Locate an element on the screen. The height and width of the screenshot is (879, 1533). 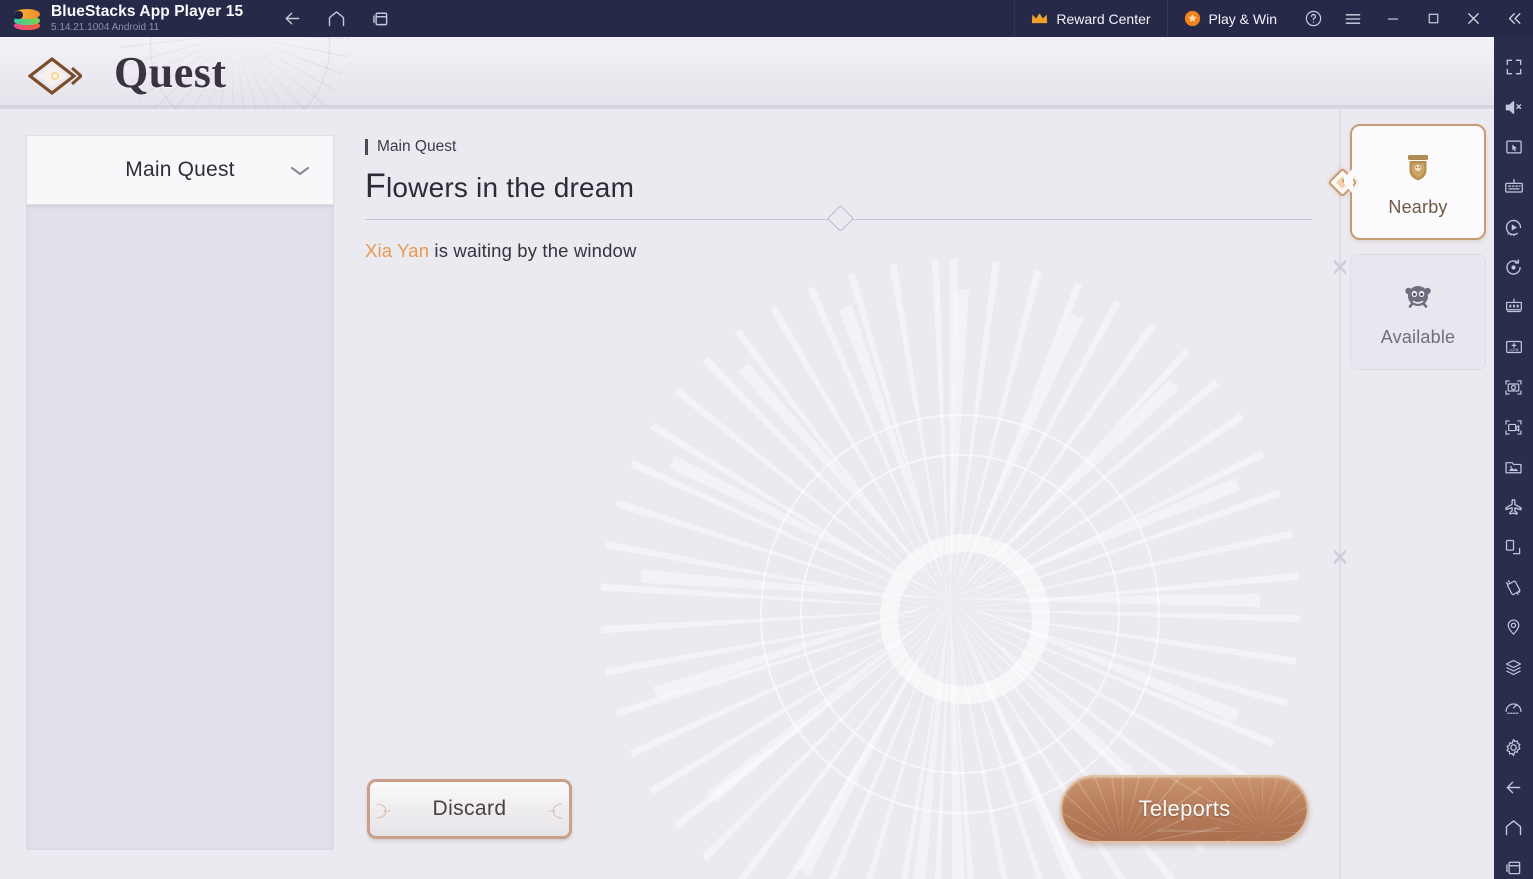
tab-available-label: Available is located at coordinates (1418, 336).